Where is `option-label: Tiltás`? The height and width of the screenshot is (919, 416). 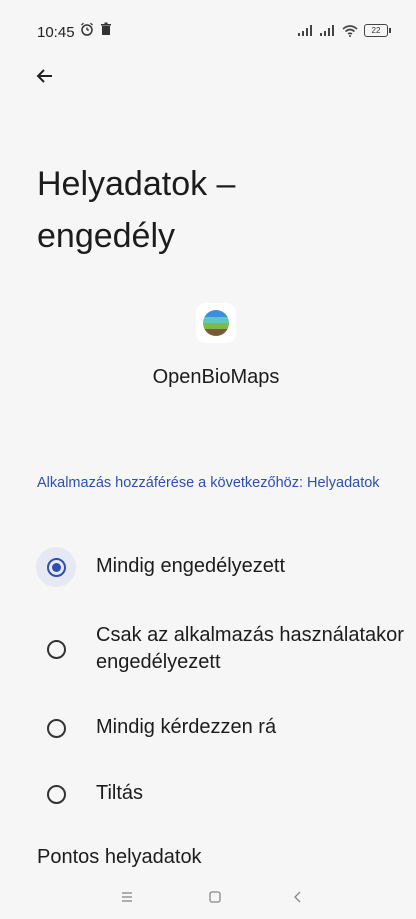 option-label: Tiltás is located at coordinates (120, 793).